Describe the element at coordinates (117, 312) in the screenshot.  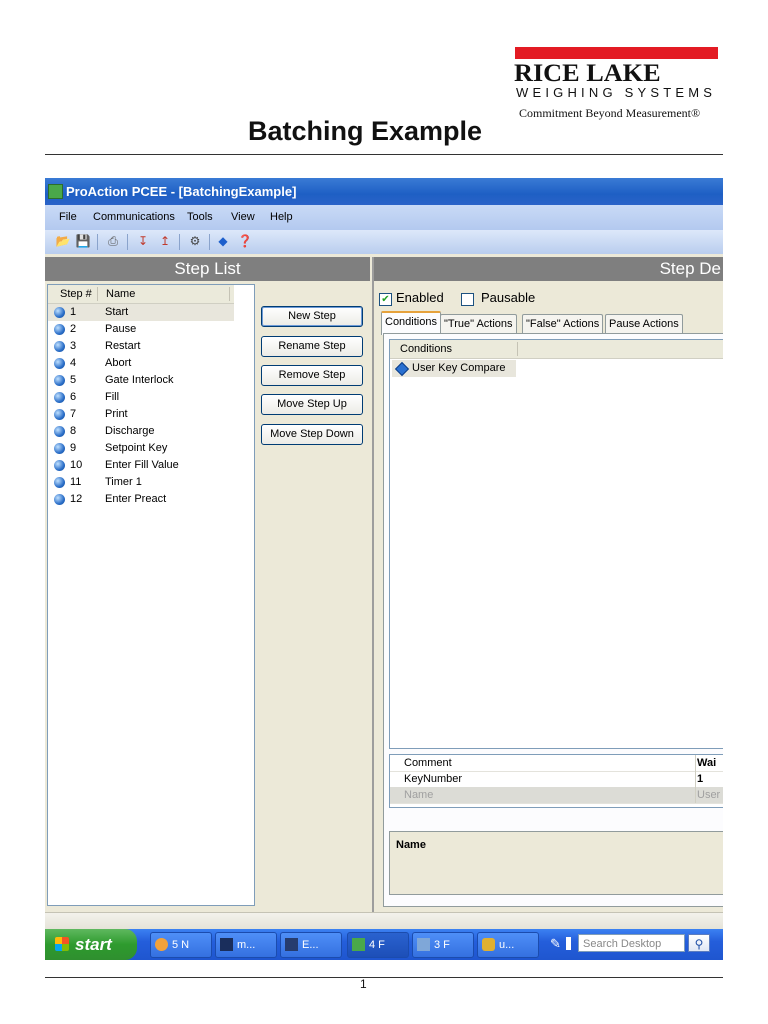
I see `step-name: Start` at that location.